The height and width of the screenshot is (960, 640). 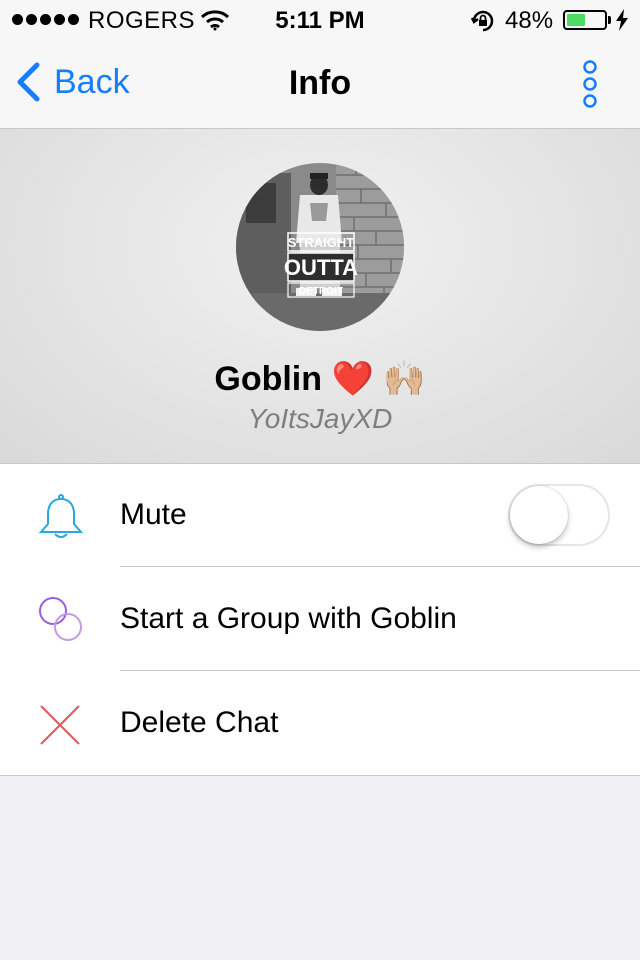 I want to click on mute-toggle, so click(x=559, y=515).